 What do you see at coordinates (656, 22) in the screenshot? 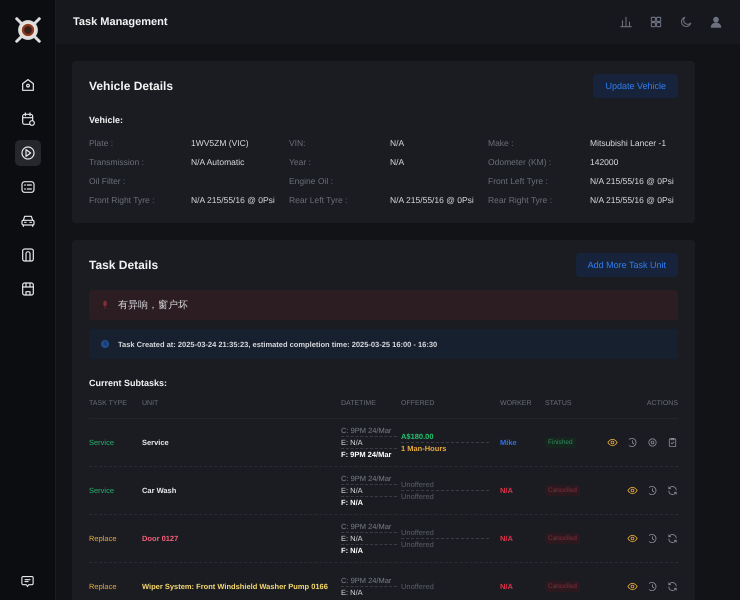
I see `grid-icon` at bounding box center [656, 22].